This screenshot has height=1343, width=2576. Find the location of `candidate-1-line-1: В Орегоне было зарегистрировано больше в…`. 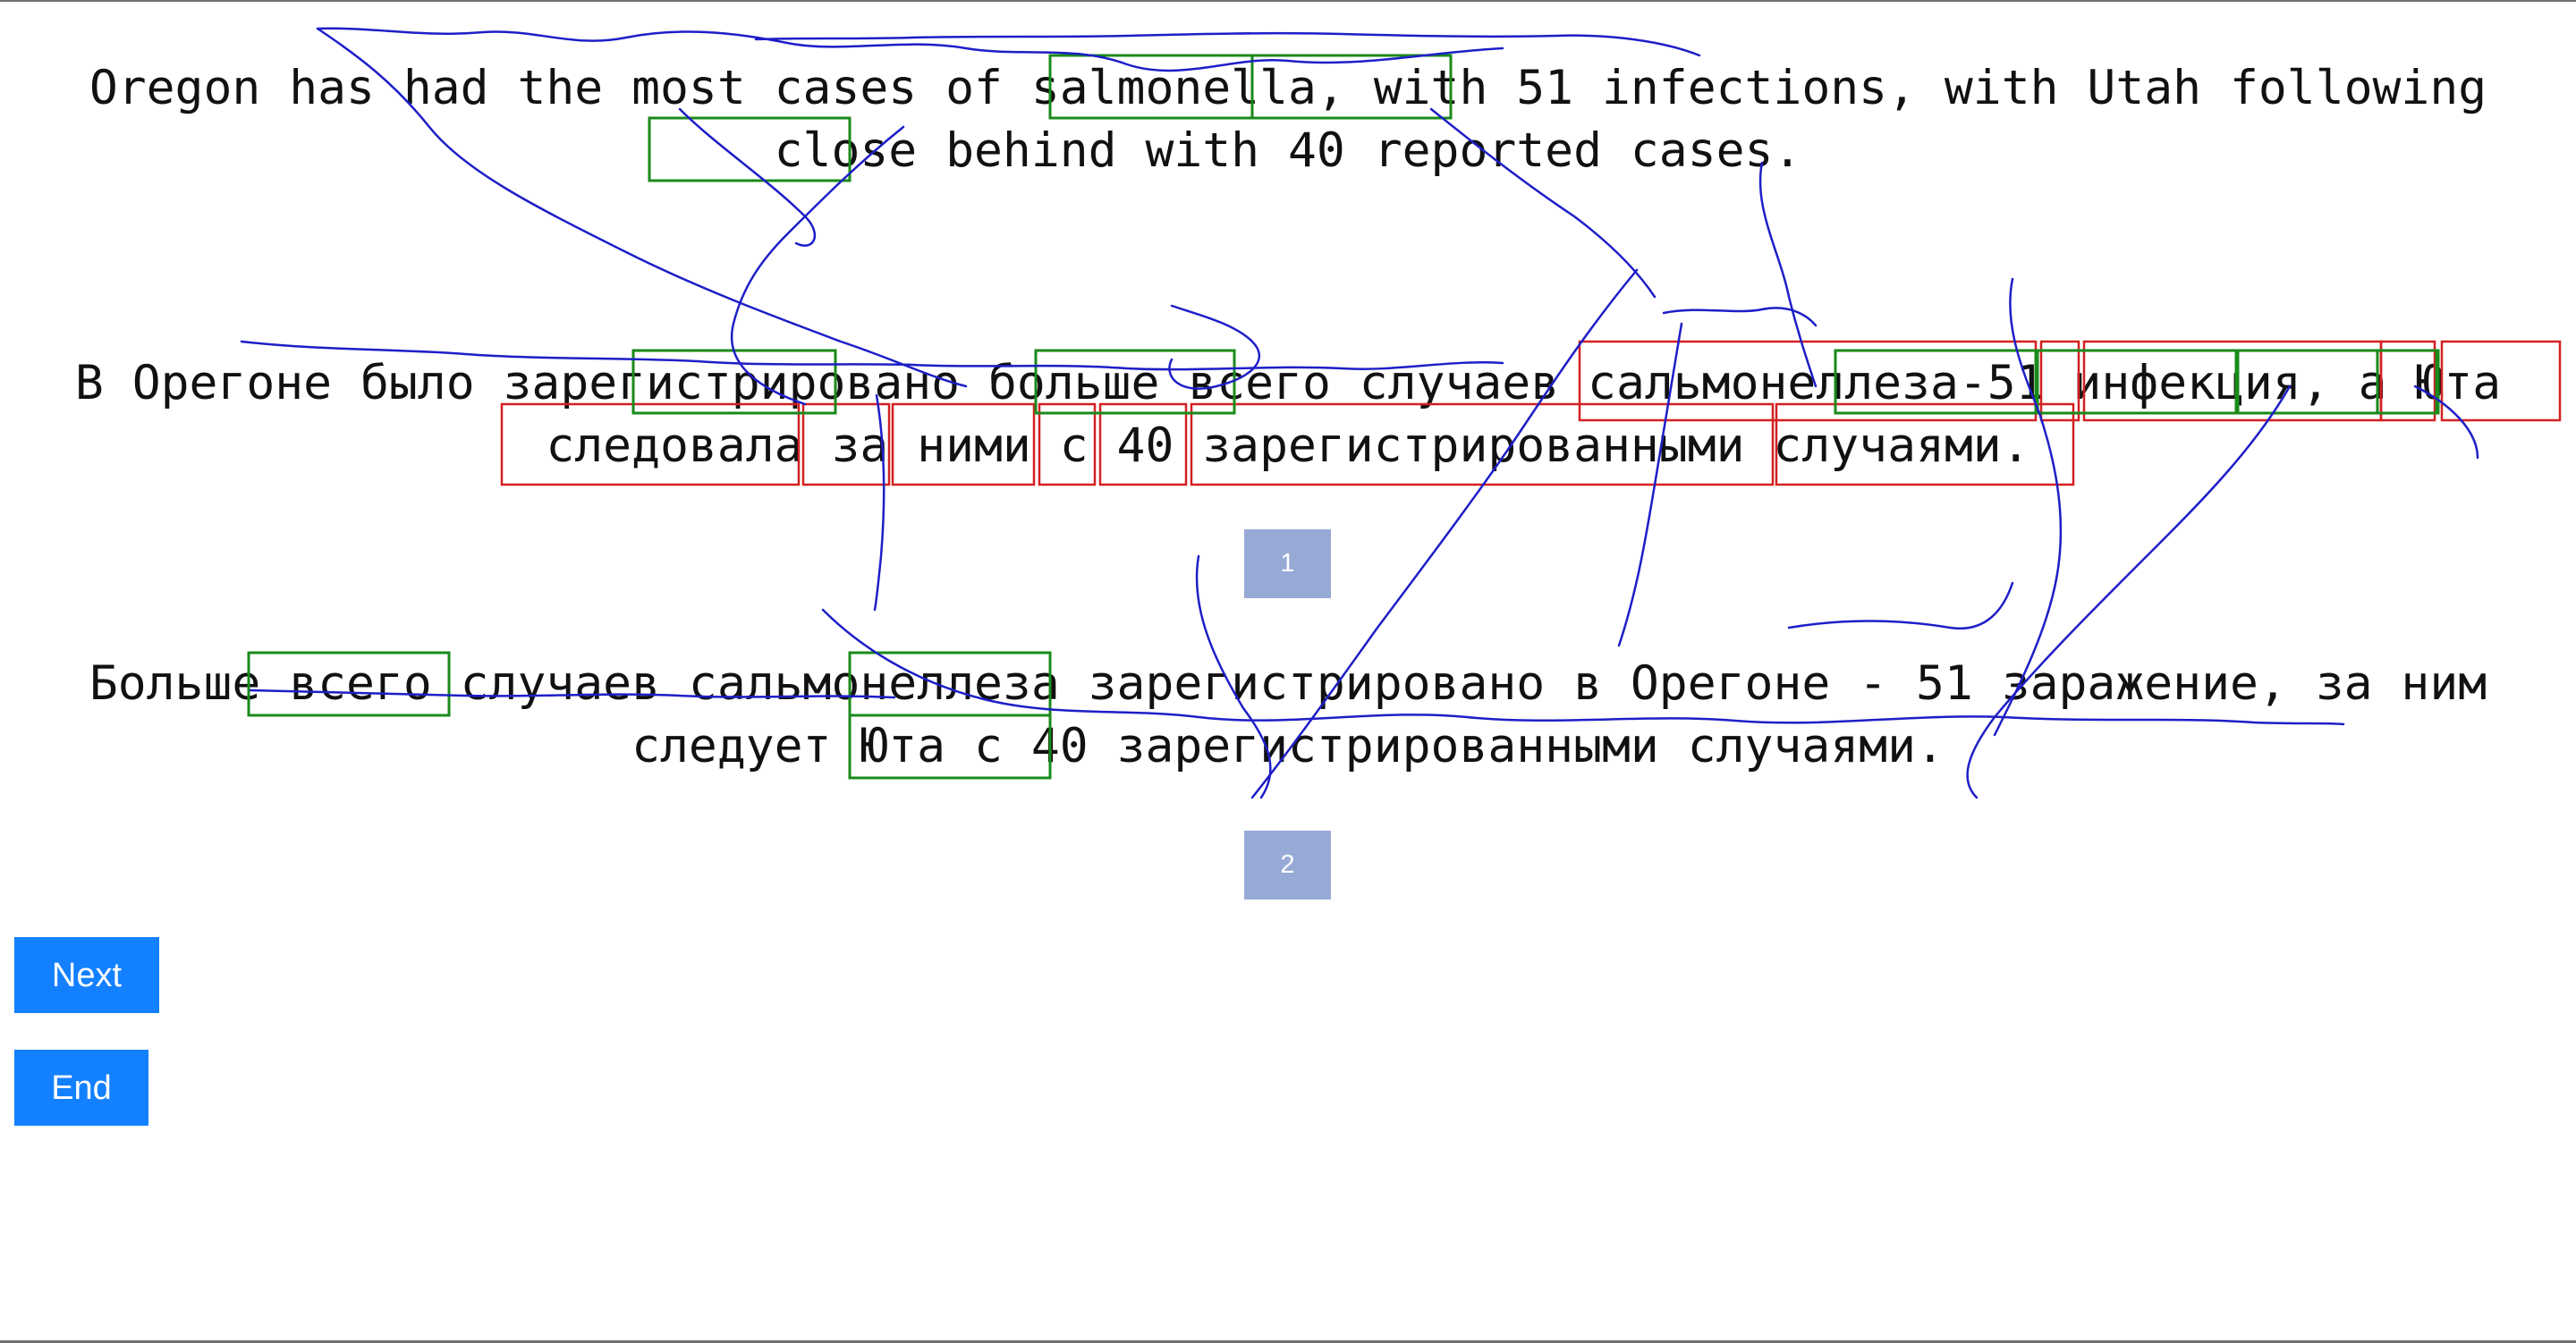

candidate-1-line-1: В Орегоне было зарегистрировано больше в… is located at coordinates (1288, 383).